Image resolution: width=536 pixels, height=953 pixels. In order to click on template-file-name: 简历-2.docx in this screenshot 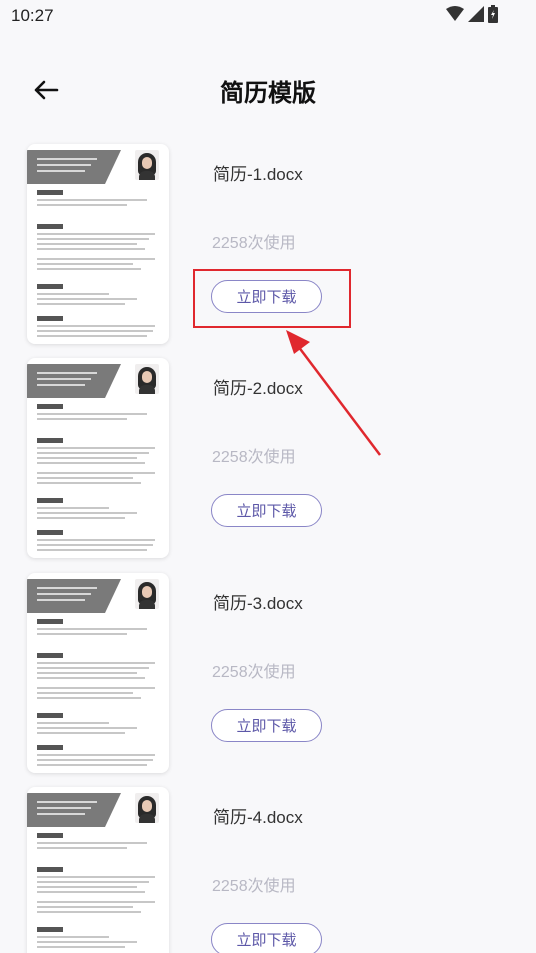, I will do `click(258, 388)`.